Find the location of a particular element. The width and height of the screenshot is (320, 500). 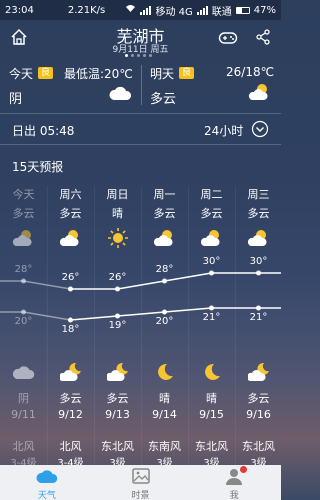

forecast-date: 9/15 is located at coordinates (211, 414).